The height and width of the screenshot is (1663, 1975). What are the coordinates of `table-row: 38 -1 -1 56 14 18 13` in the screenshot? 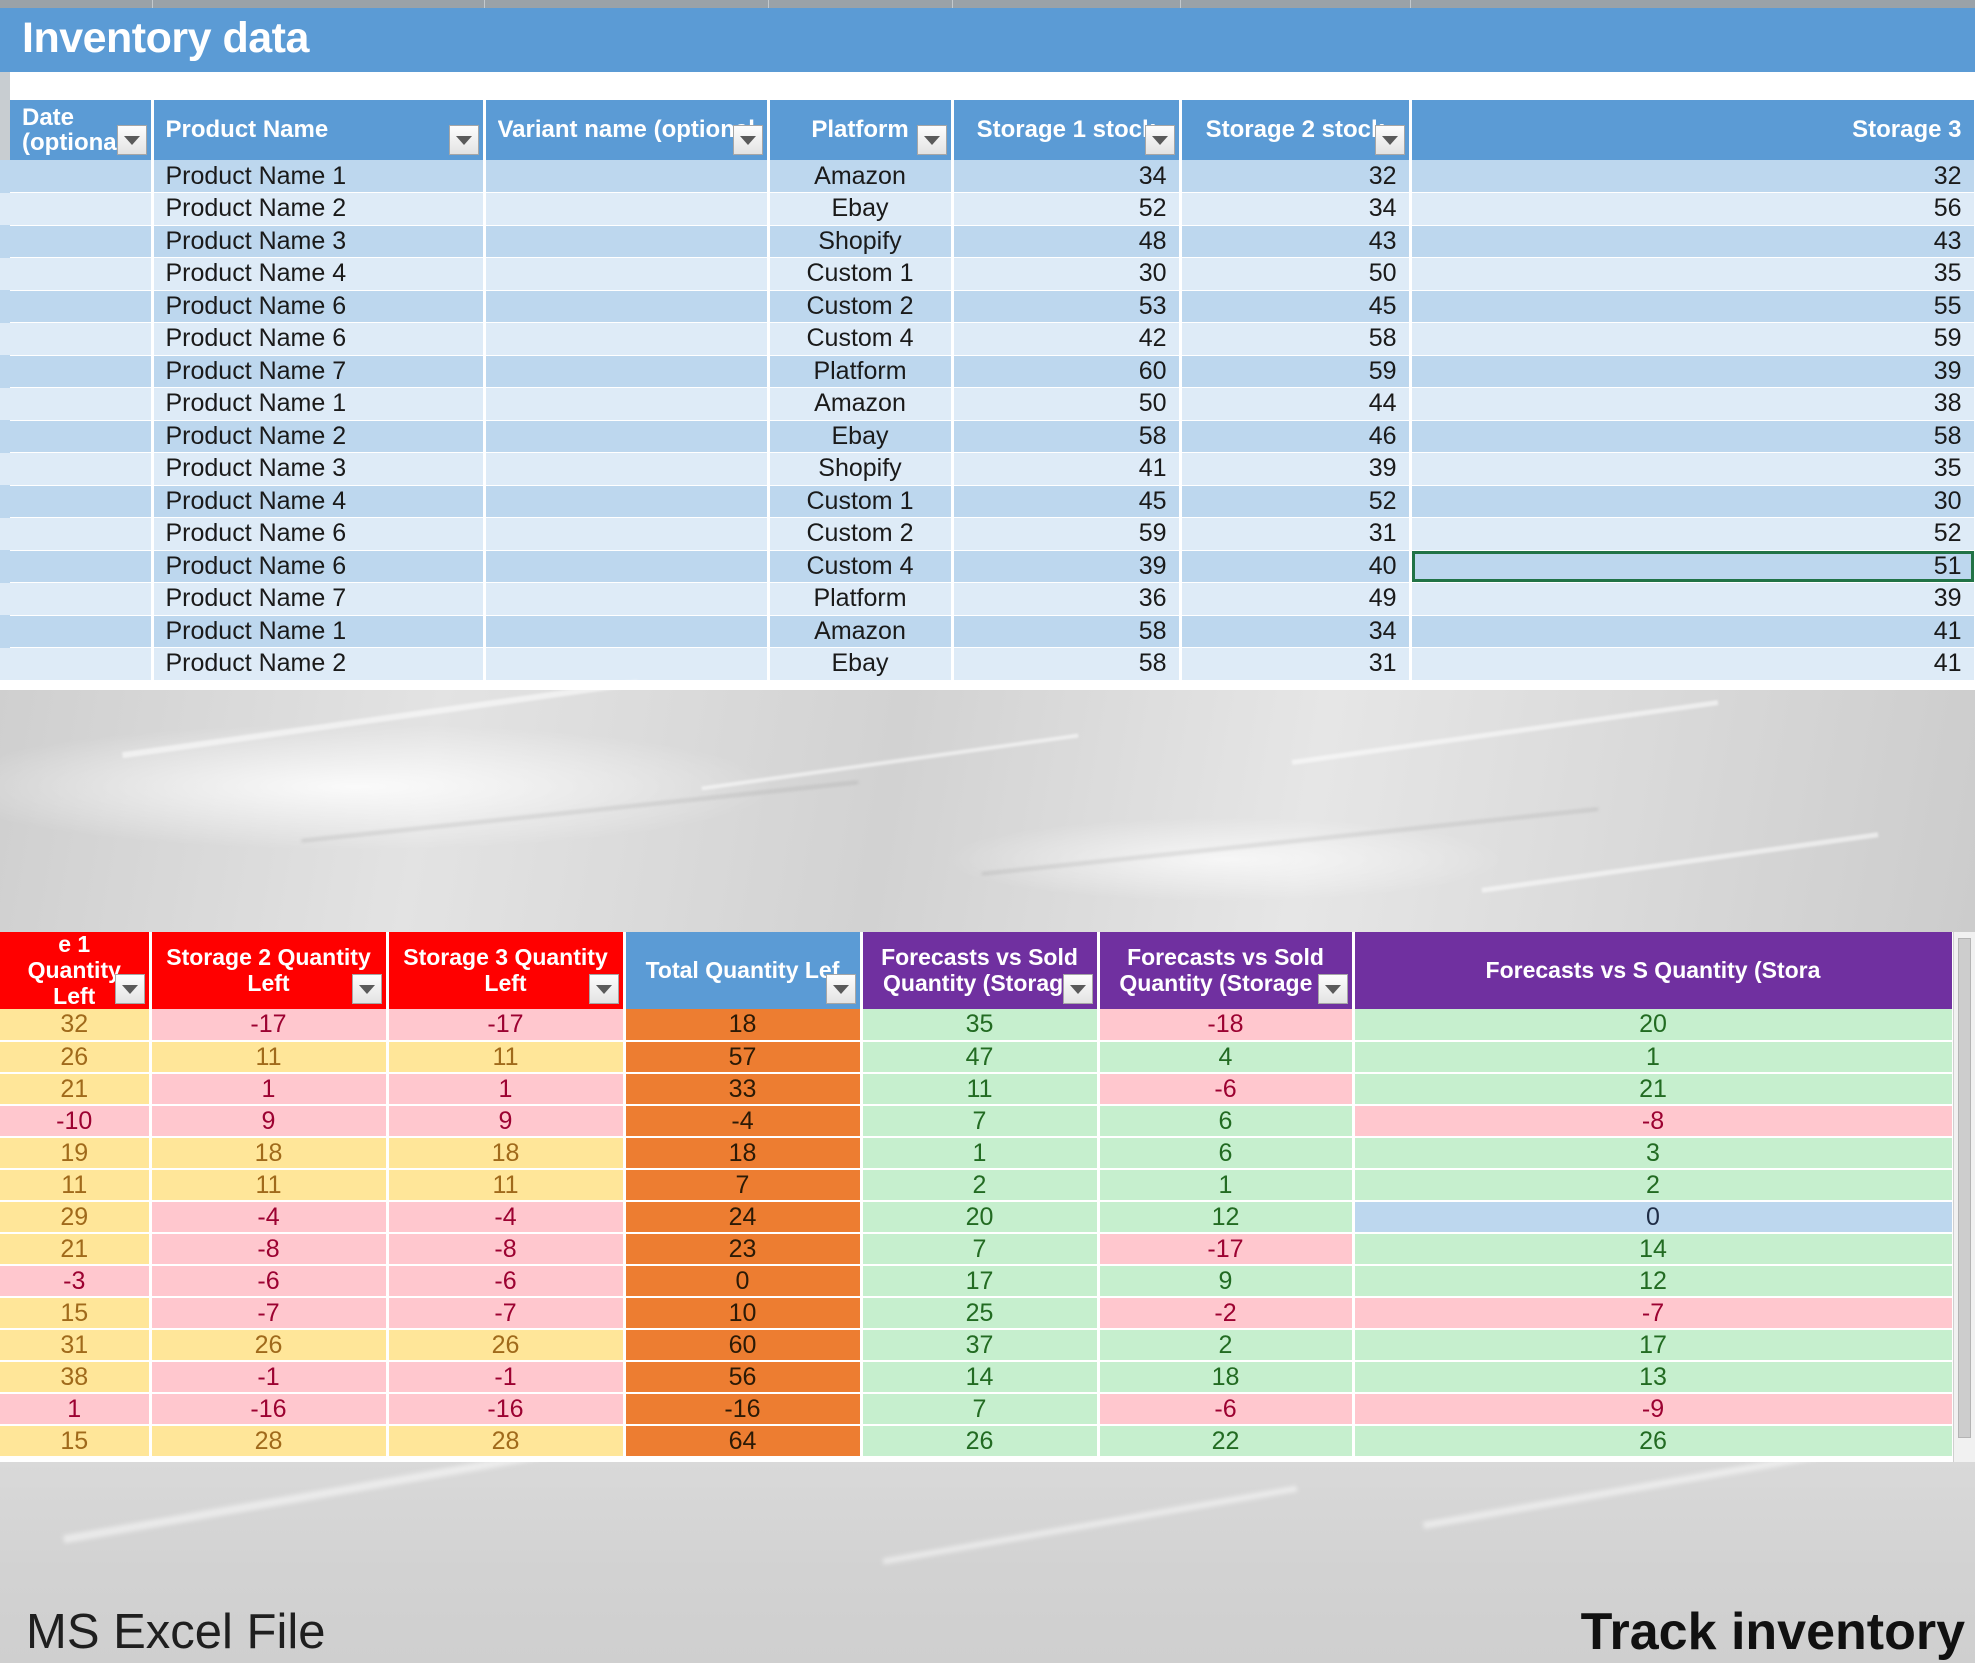 It's located at (987, 1378).